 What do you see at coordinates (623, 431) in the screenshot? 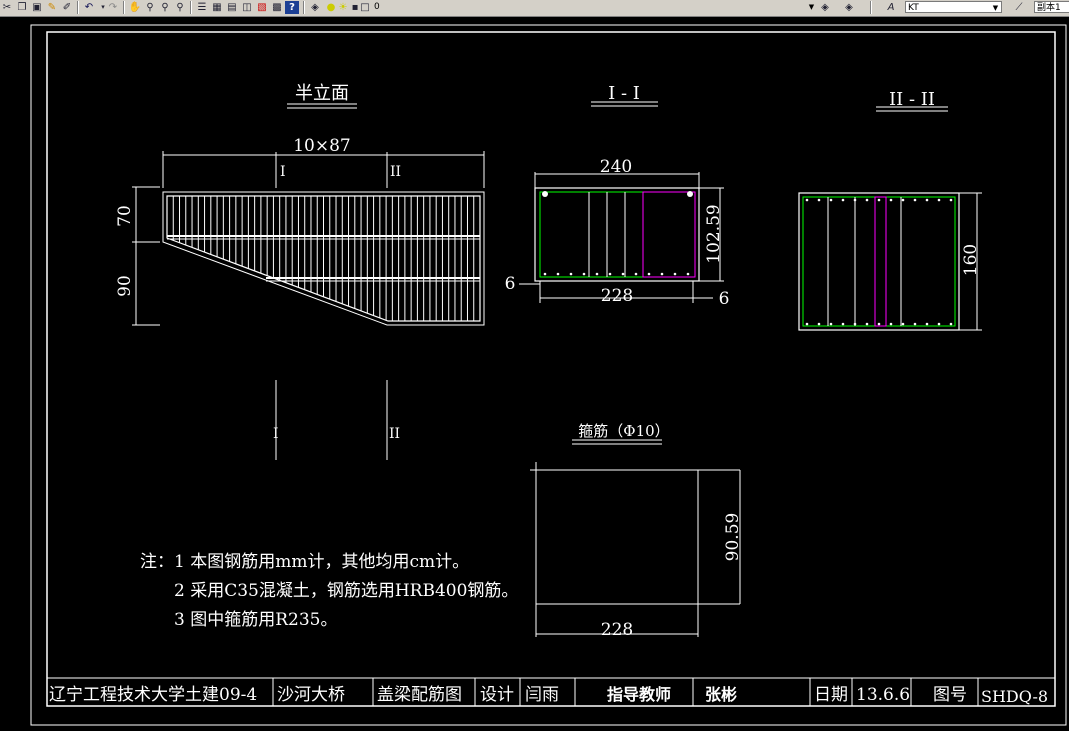
I see `stirrup-title: 箍筋（Φ10）` at bounding box center [623, 431].